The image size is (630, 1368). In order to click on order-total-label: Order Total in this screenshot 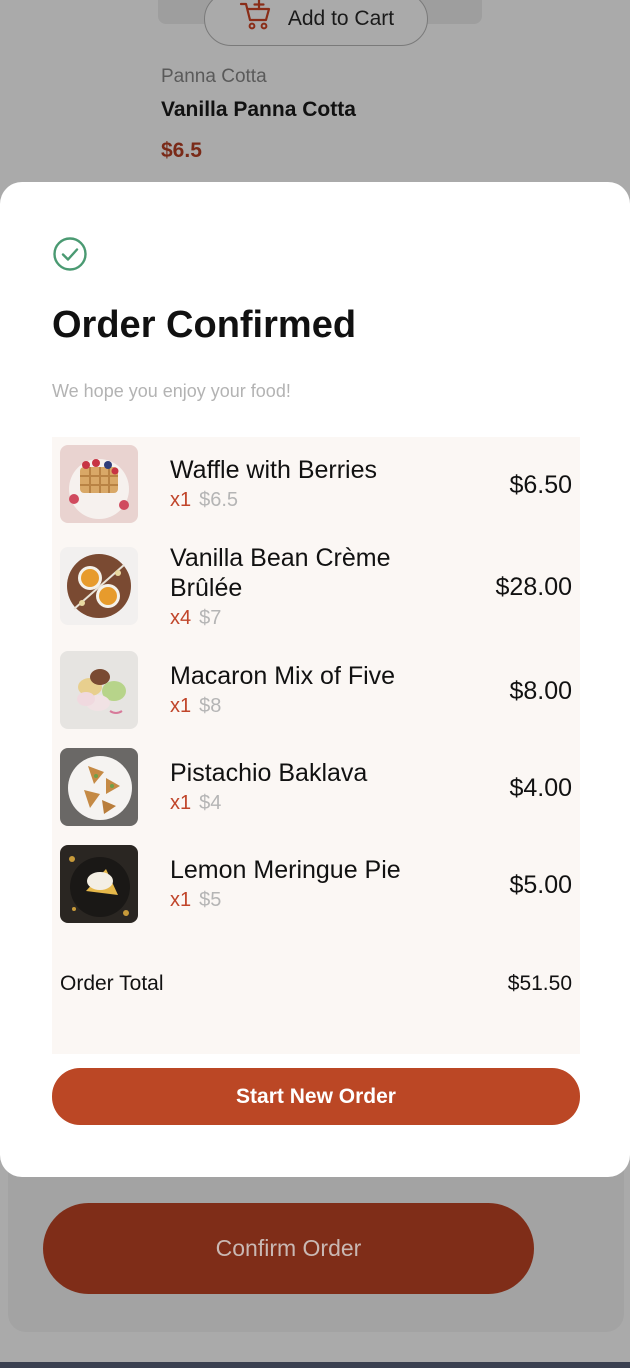, I will do `click(112, 983)`.